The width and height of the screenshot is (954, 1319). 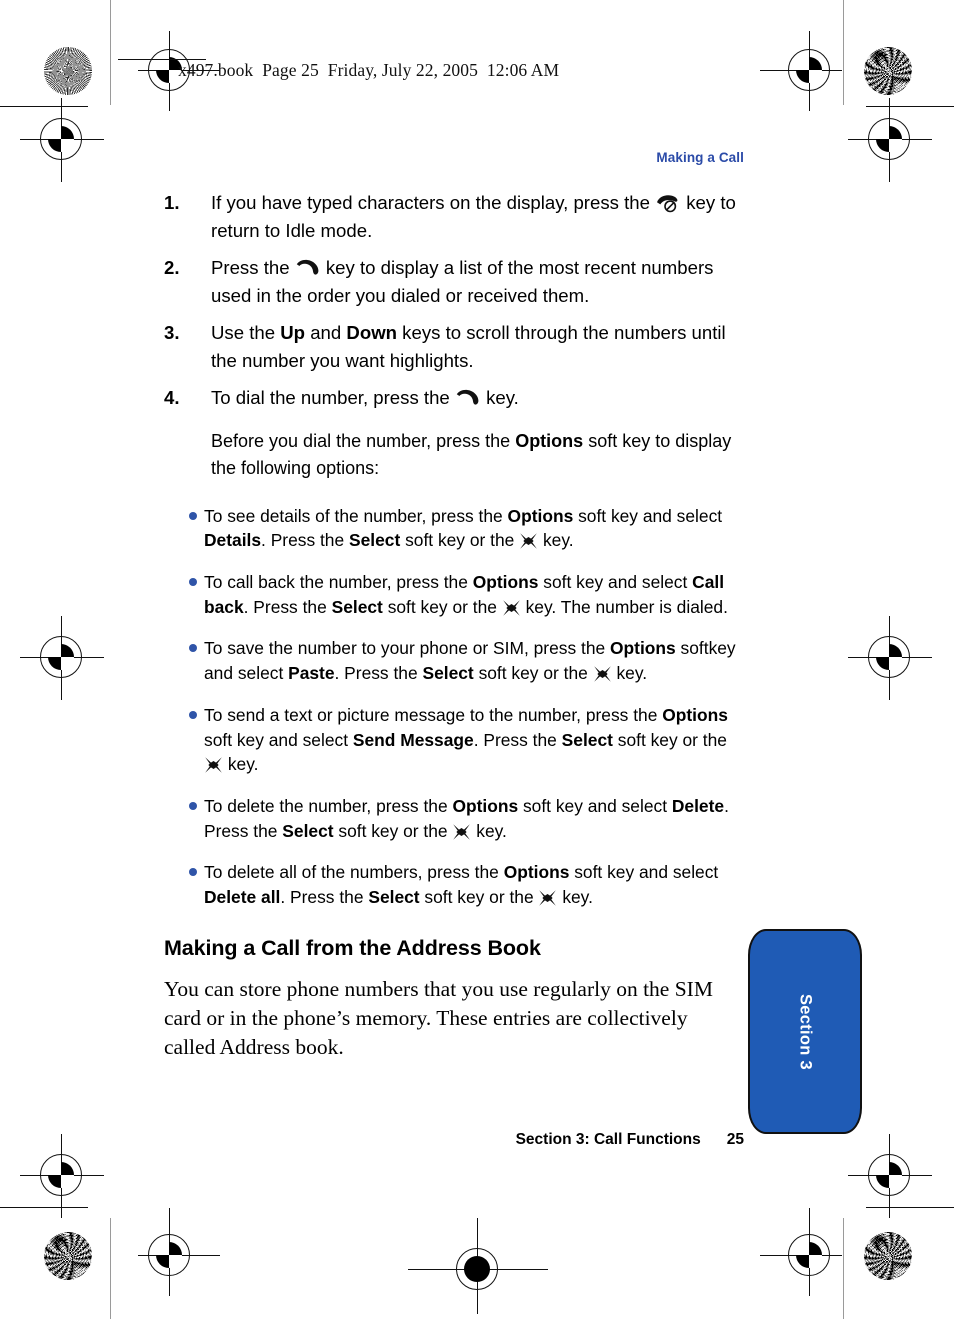 What do you see at coordinates (888, 71) in the screenshot?
I see `registration-rosette-top-right` at bounding box center [888, 71].